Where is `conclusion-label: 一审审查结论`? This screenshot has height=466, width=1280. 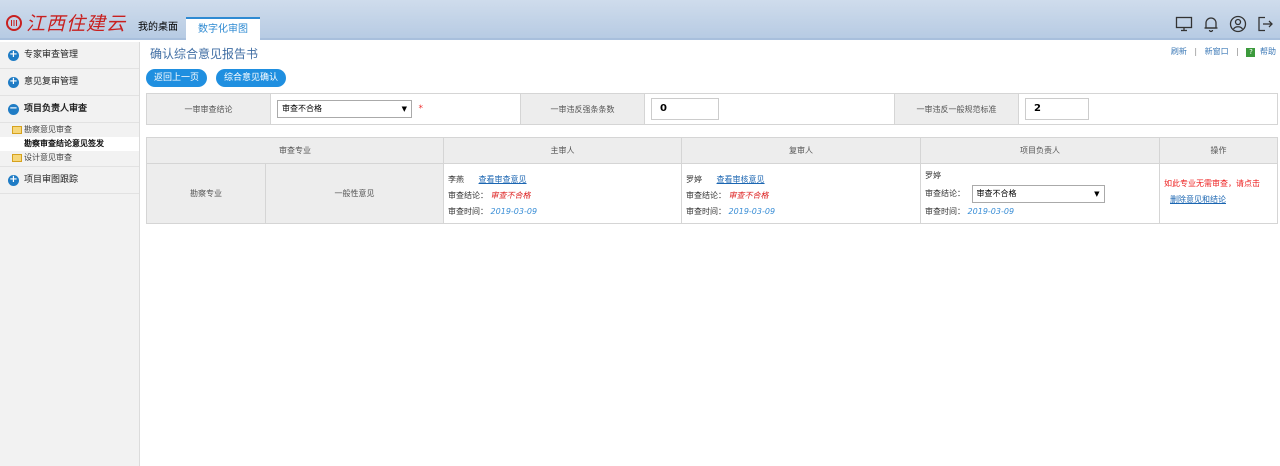 conclusion-label: 一审审查结论 is located at coordinates (208, 109).